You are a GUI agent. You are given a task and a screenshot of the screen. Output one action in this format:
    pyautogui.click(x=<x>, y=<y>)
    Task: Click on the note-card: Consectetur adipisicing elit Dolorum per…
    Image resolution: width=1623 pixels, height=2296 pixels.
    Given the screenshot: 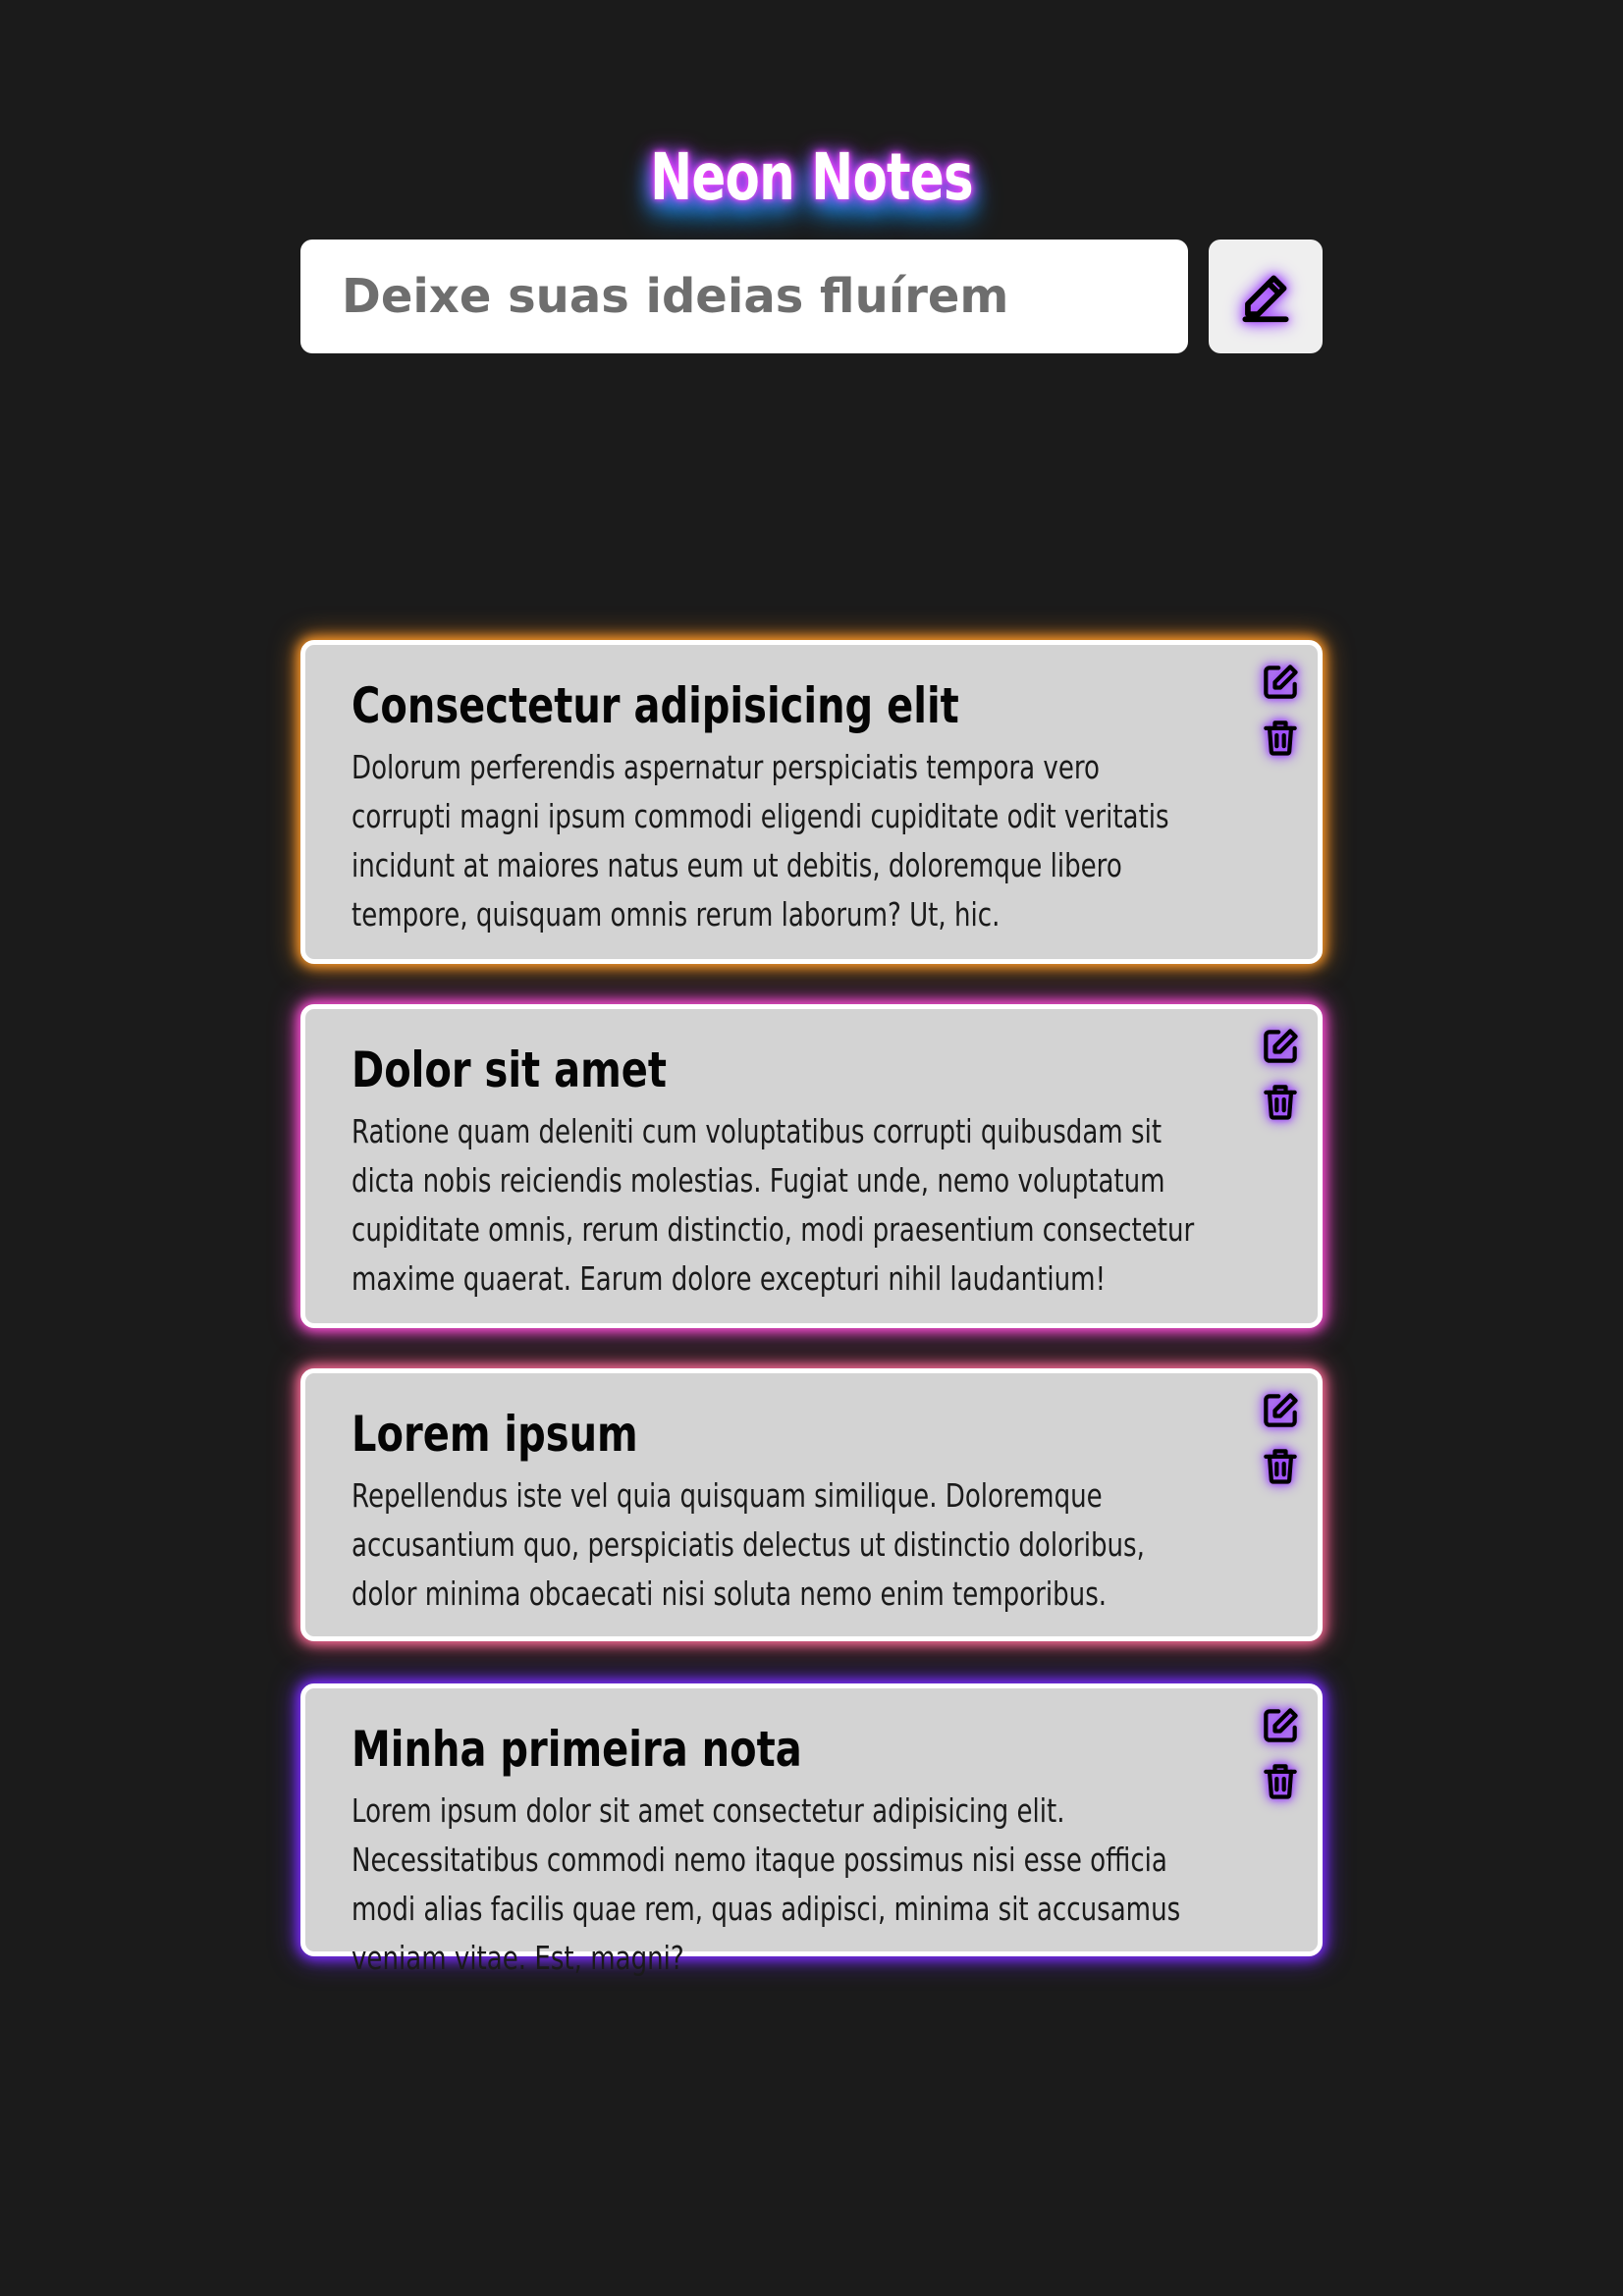 What is the action you would take?
    pyautogui.click(x=811, y=802)
    